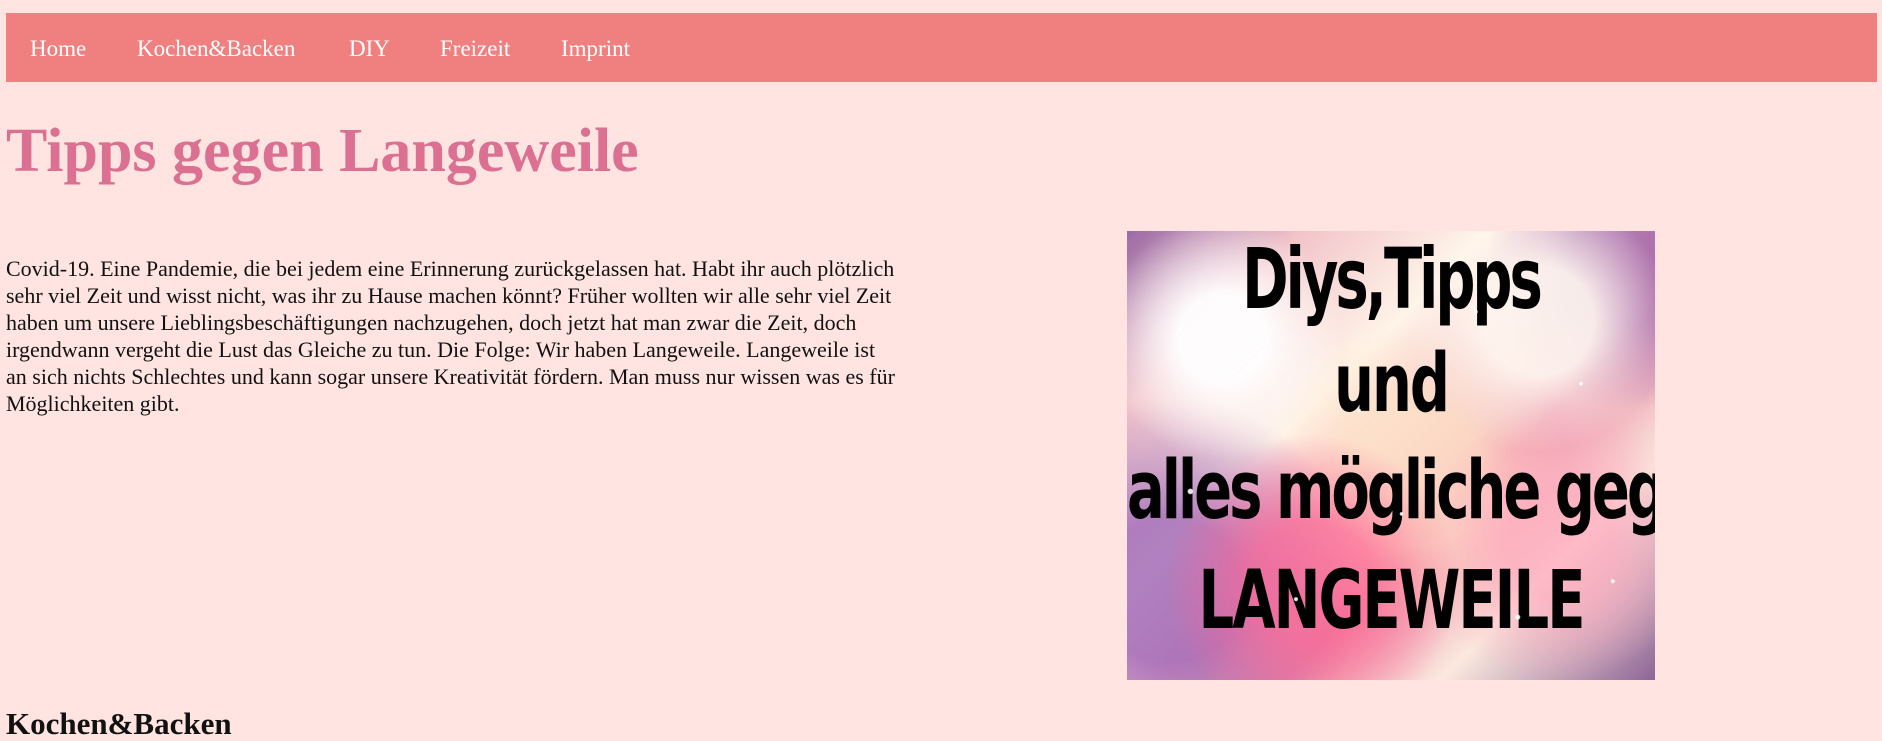 This screenshot has width=1882, height=741. I want to click on page-title: Tipps gegen Langeweile, so click(322, 151).